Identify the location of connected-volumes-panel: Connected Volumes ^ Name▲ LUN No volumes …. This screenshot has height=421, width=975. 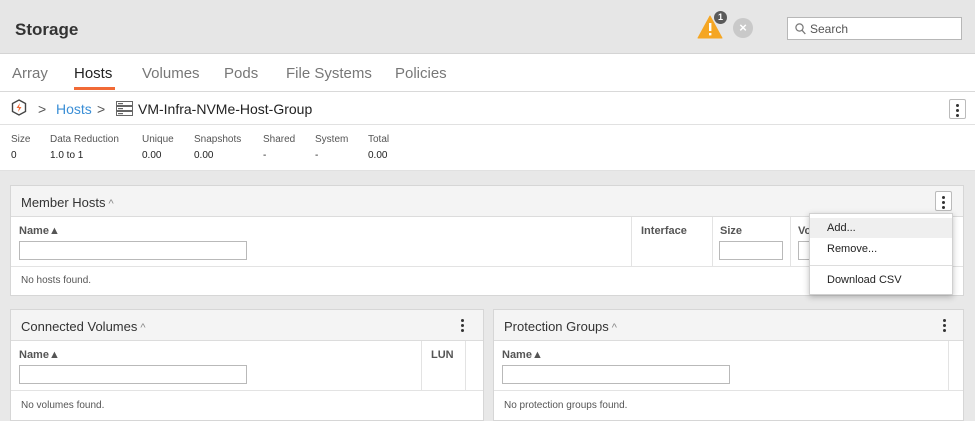
(247, 365).